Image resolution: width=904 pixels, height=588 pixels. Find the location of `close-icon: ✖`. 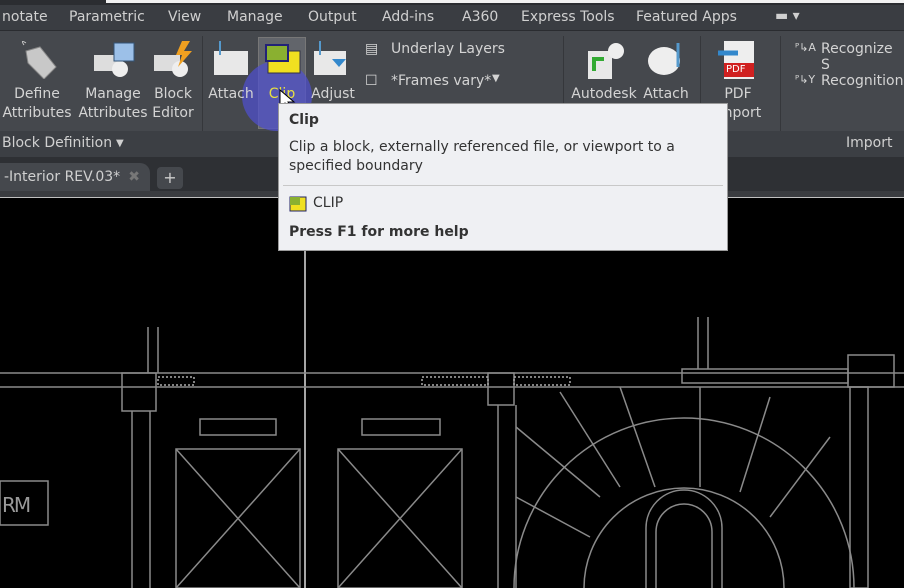

close-icon: ✖ is located at coordinates (134, 177).